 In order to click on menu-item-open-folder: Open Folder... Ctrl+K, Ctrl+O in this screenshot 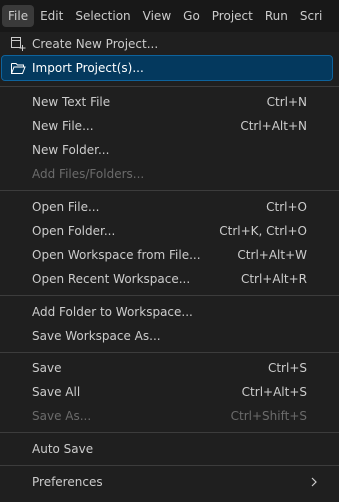, I will do `click(167, 231)`.